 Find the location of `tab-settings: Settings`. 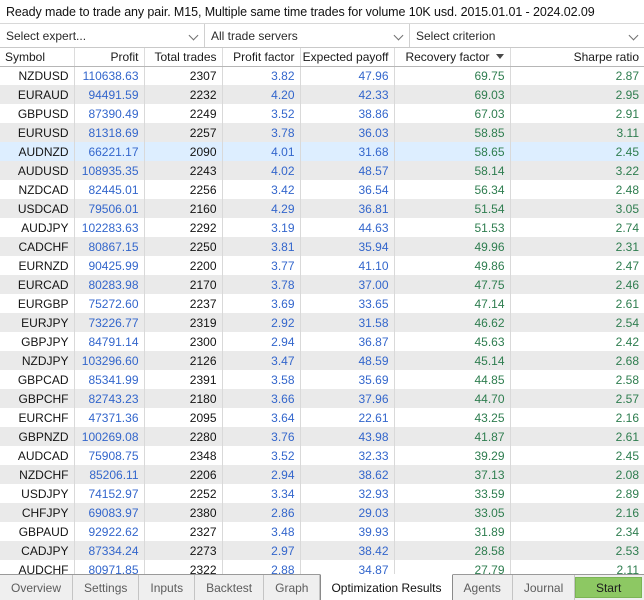

tab-settings: Settings is located at coordinates (106, 587).